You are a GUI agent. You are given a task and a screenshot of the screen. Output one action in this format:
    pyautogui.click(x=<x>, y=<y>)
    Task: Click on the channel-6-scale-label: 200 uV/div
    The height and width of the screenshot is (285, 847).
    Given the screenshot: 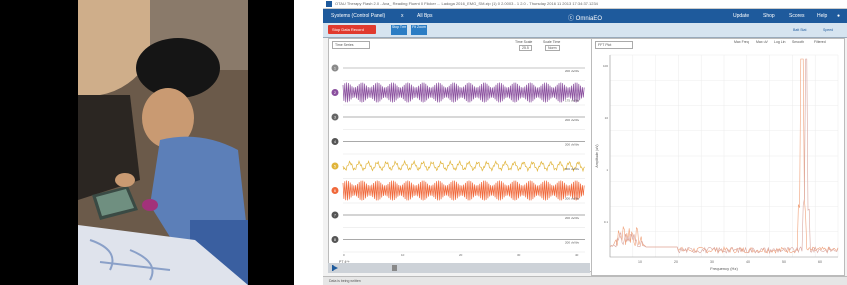 What is the action you would take?
    pyautogui.click(x=572, y=199)
    